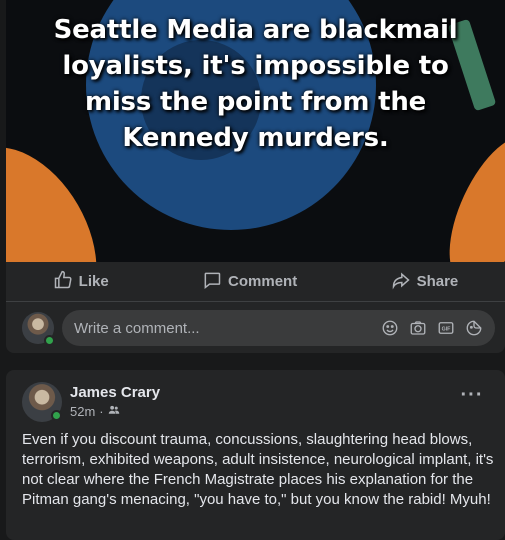  I want to click on post-actions-bar: Like Comment Share, so click(255, 282).